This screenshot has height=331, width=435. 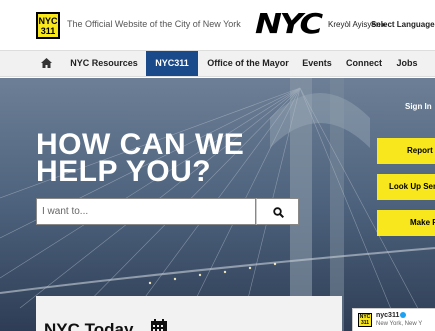 What do you see at coordinates (388, 315) in the screenshot?
I see `tweet-account-name-text: nyc311` at bounding box center [388, 315].